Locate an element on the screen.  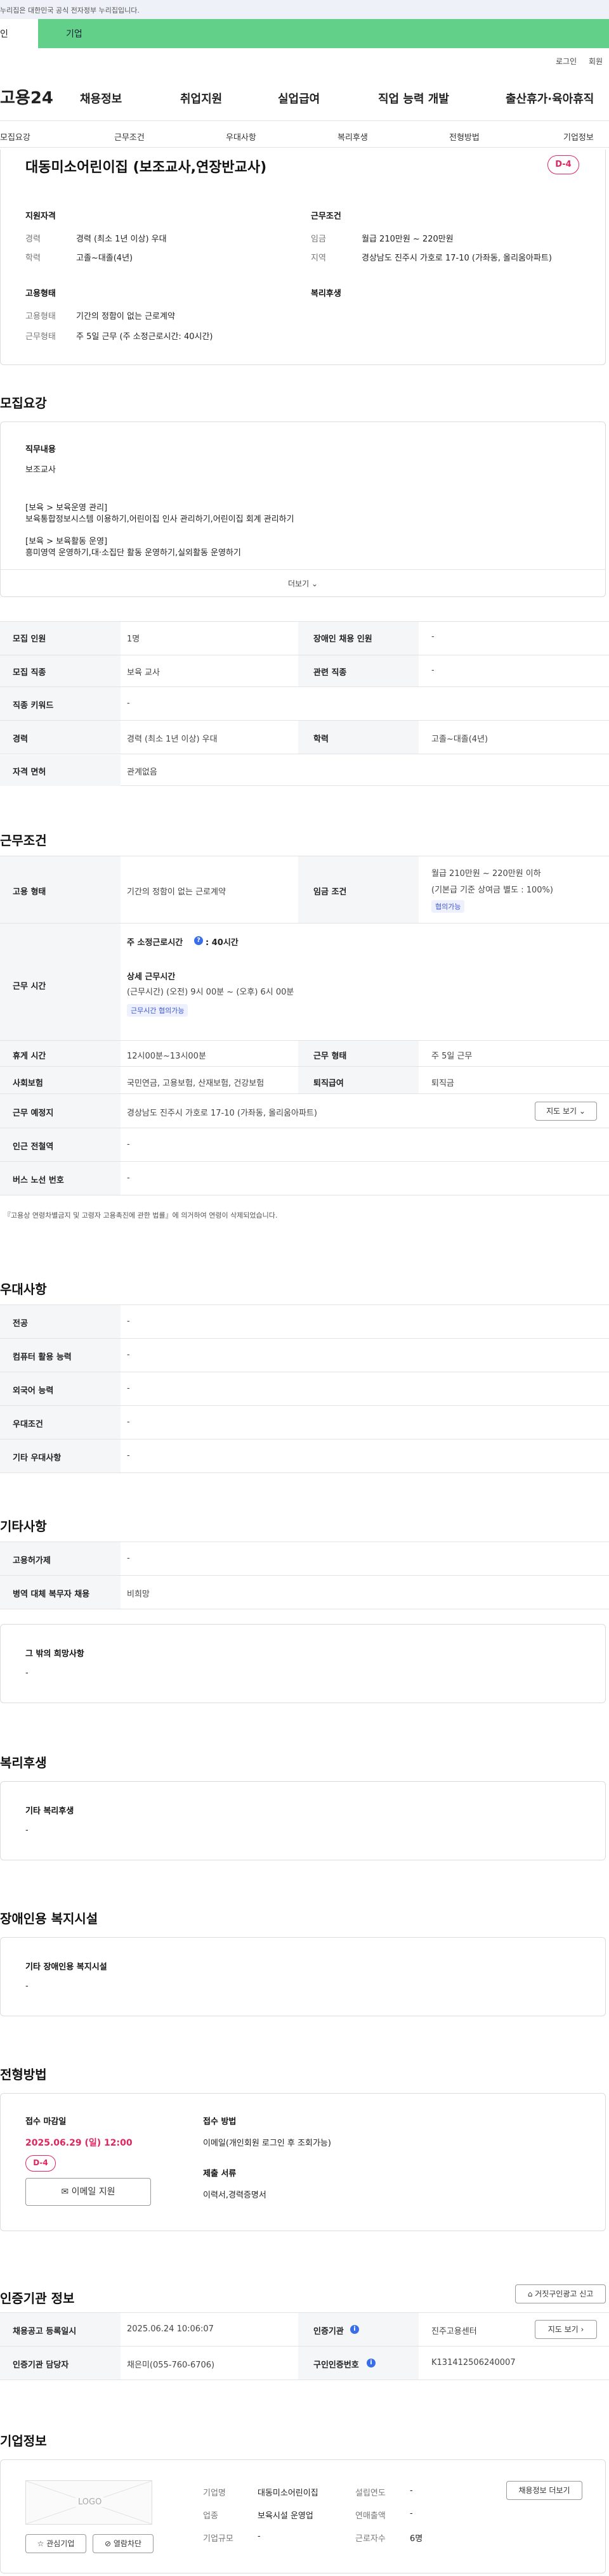
career-key: 경력 is located at coordinates (33, 239).